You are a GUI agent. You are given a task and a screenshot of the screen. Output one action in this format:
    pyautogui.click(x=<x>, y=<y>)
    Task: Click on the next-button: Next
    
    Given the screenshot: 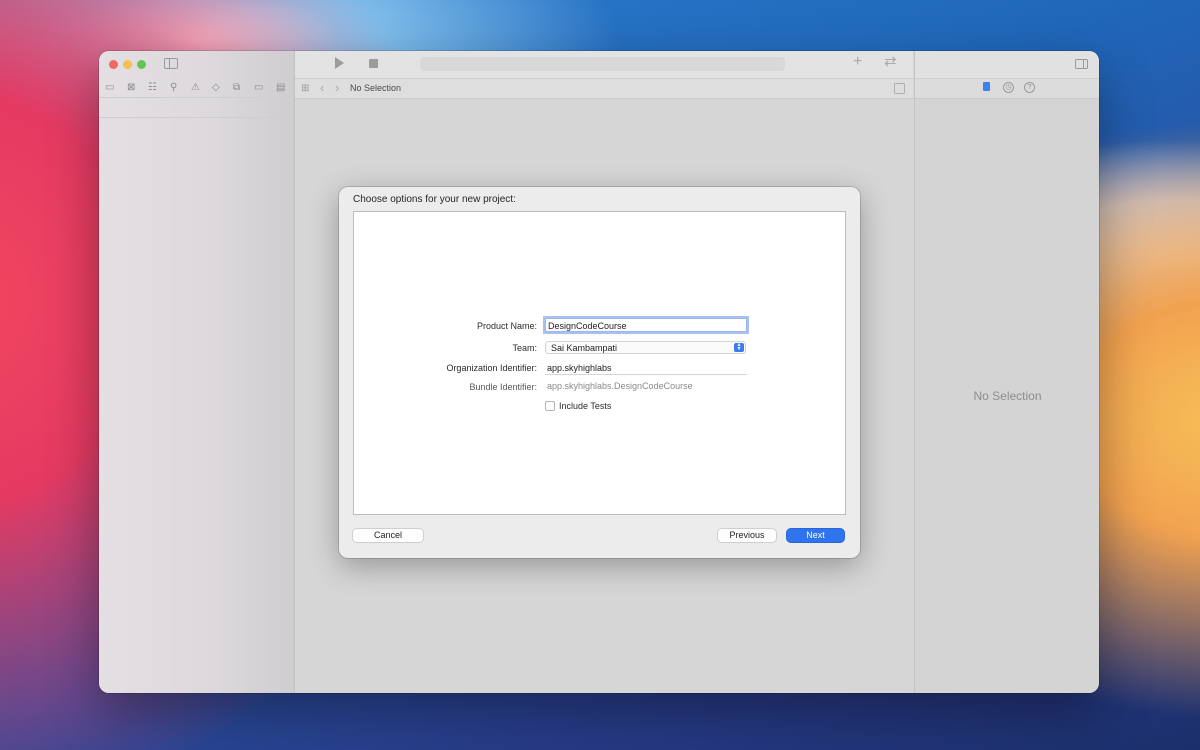 What is the action you would take?
    pyautogui.click(x=815, y=535)
    